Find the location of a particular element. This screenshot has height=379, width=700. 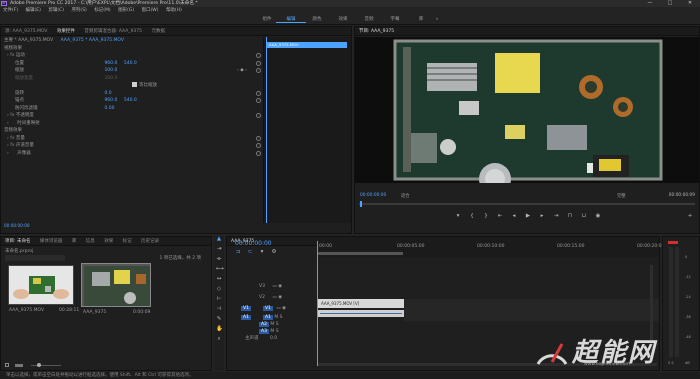

reset-channel-volume-icon is located at coordinates (258, 145).